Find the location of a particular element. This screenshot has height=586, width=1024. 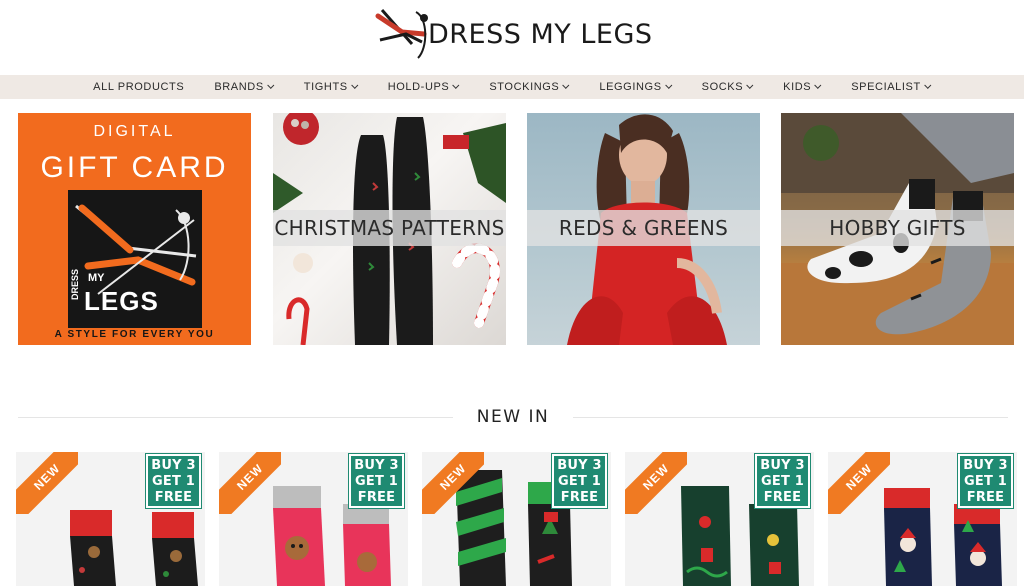

nav-label: SOCKS is located at coordinates (722, 87).